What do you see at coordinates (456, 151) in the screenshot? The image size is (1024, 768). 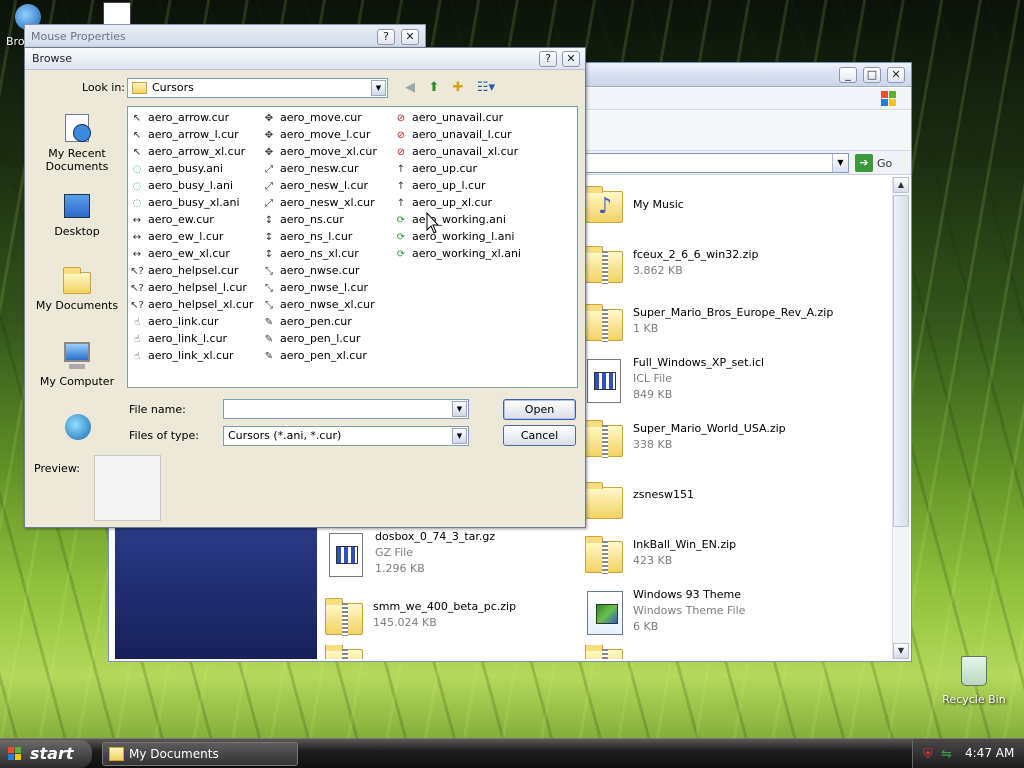 I see `list-item: ⊘ aero_unavail_xl.cur` at bounding box center [456, 151].